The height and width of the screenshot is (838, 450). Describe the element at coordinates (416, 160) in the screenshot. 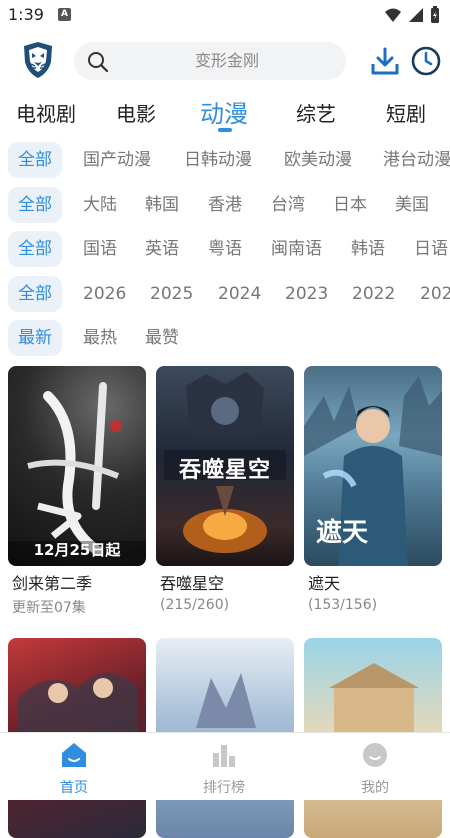

I see `filter-chip: 港台动漫` at that location.